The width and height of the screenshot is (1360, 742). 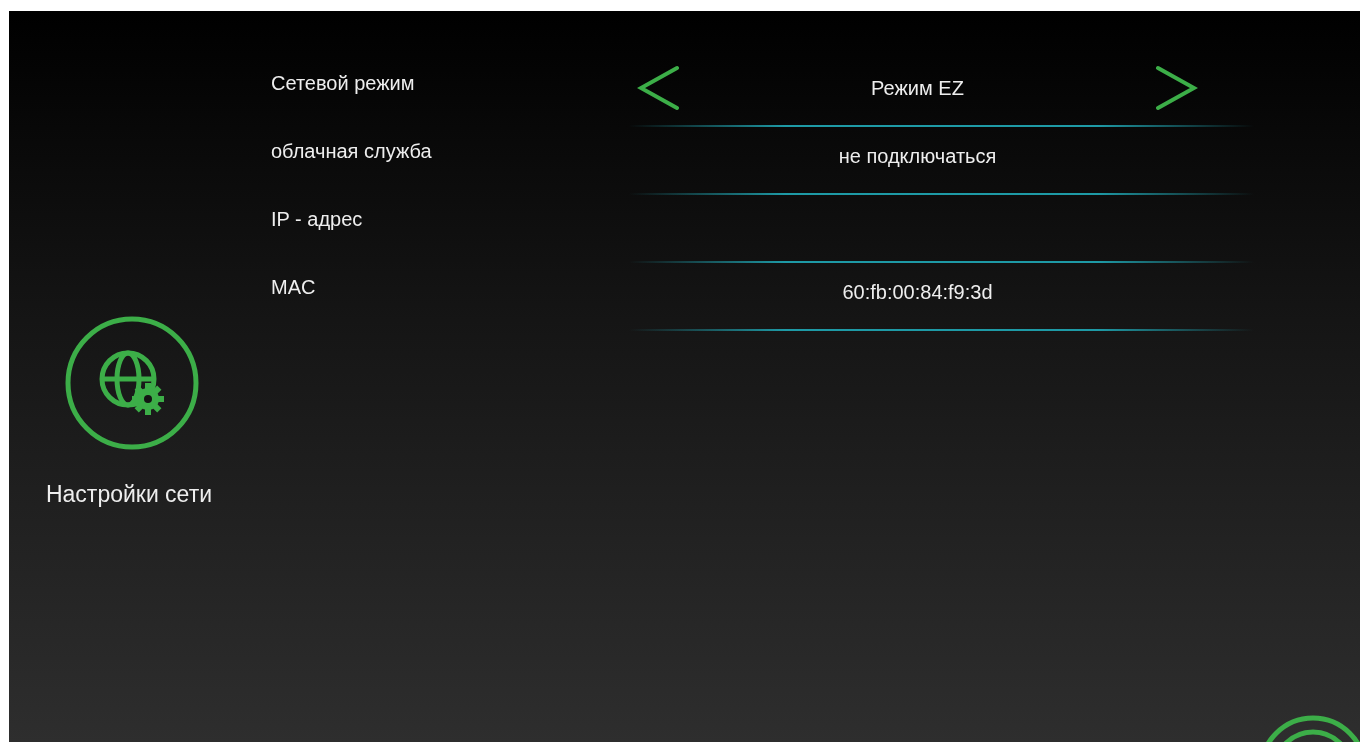 What do you see at coordinates (1176, 88) in the screenshot?
I see `chevron-right-icon` at bounding box center [1176, 88].